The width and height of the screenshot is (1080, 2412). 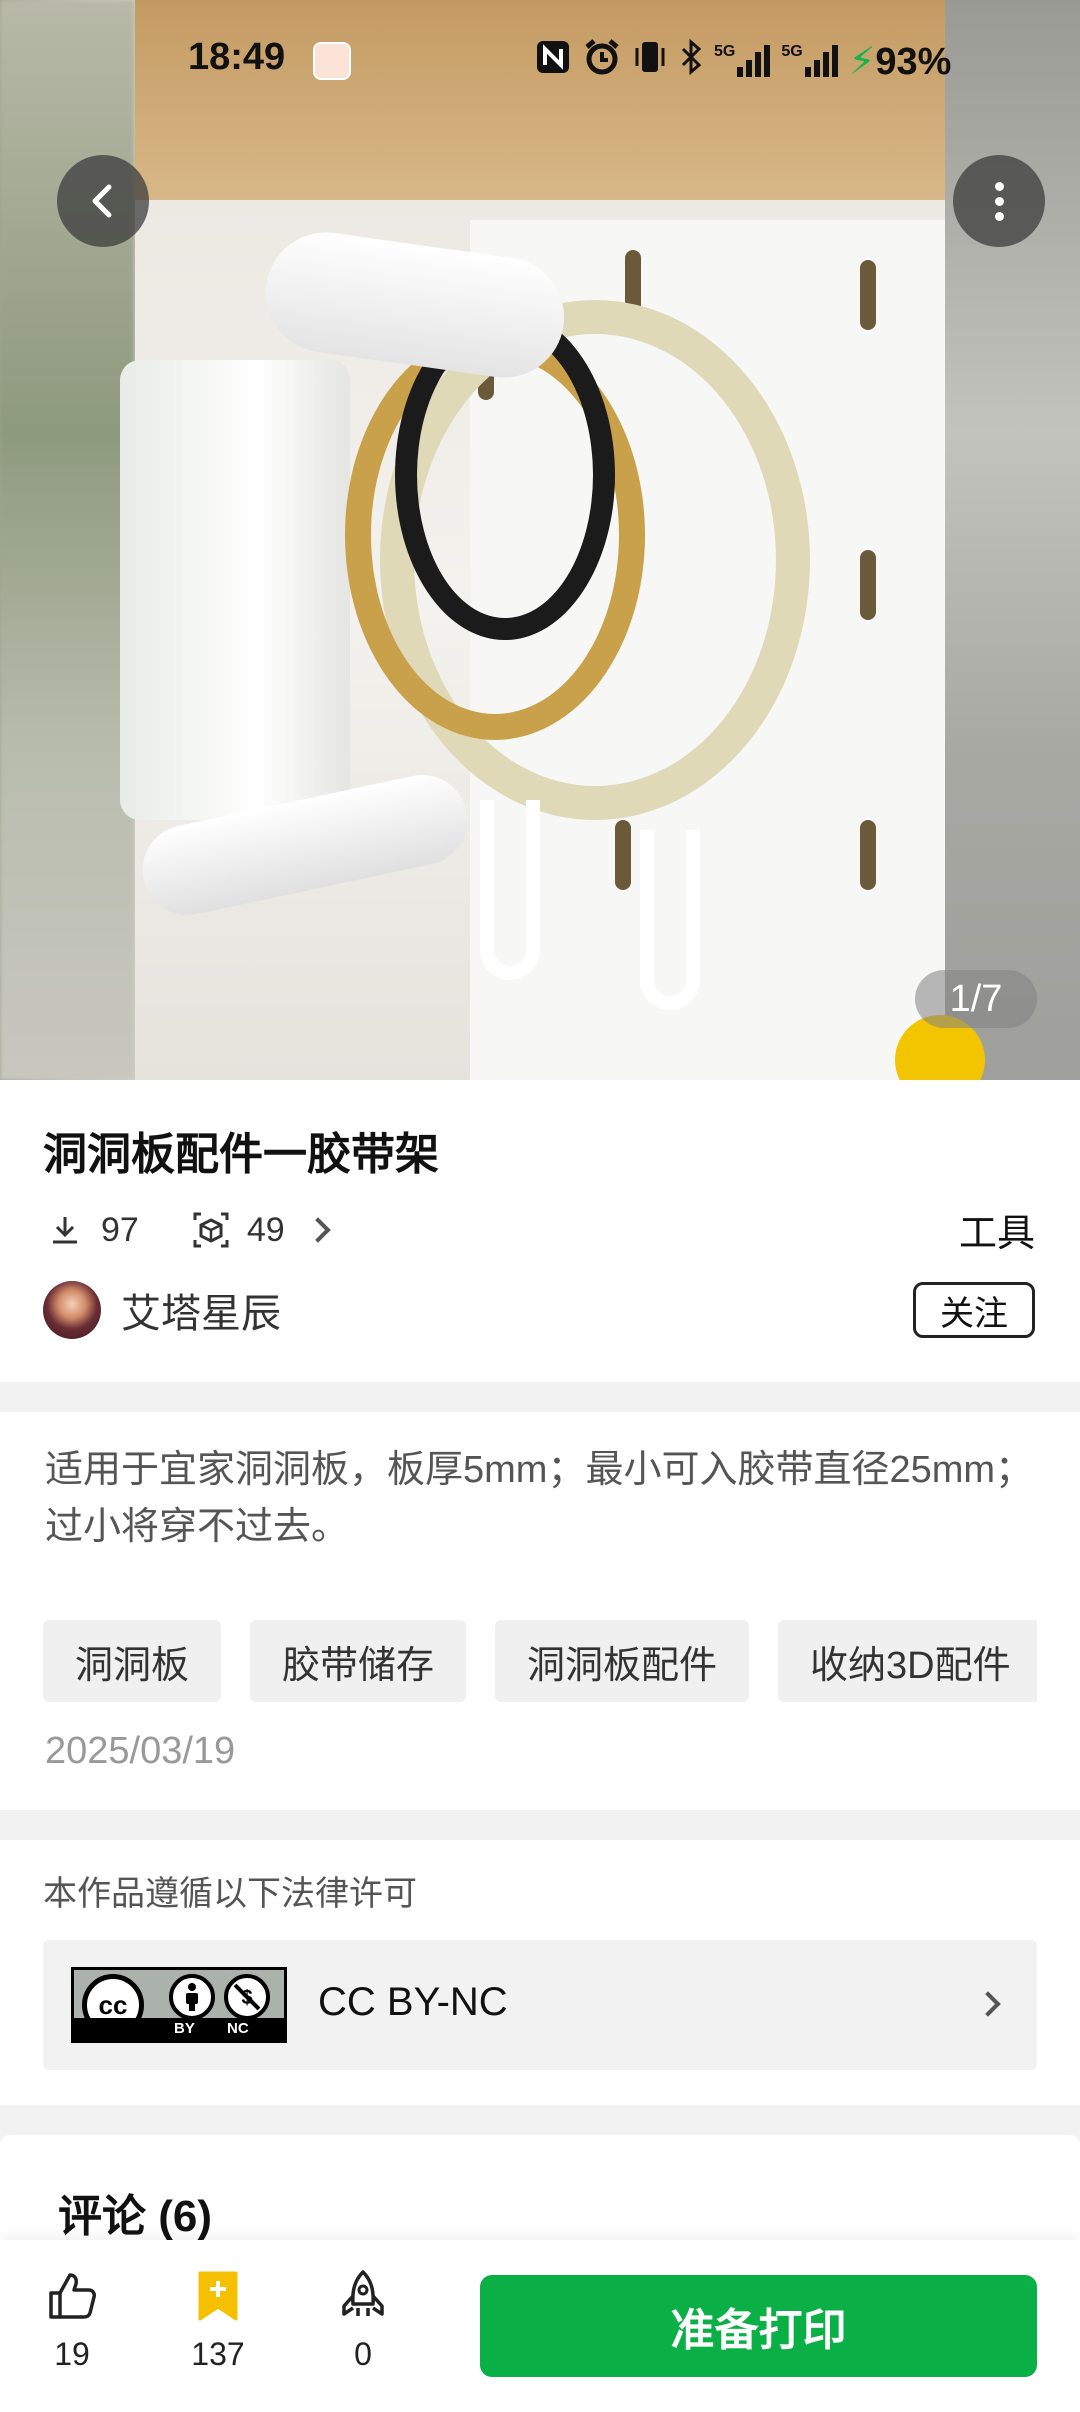 I want to click on noncommercial-icon: $, so click(x=247, y=1997).